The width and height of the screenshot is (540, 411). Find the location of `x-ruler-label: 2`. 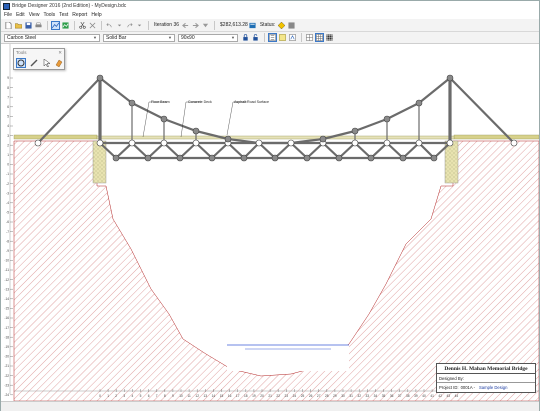

x-ruler-label: 2 is located at coordinates (116, 396).